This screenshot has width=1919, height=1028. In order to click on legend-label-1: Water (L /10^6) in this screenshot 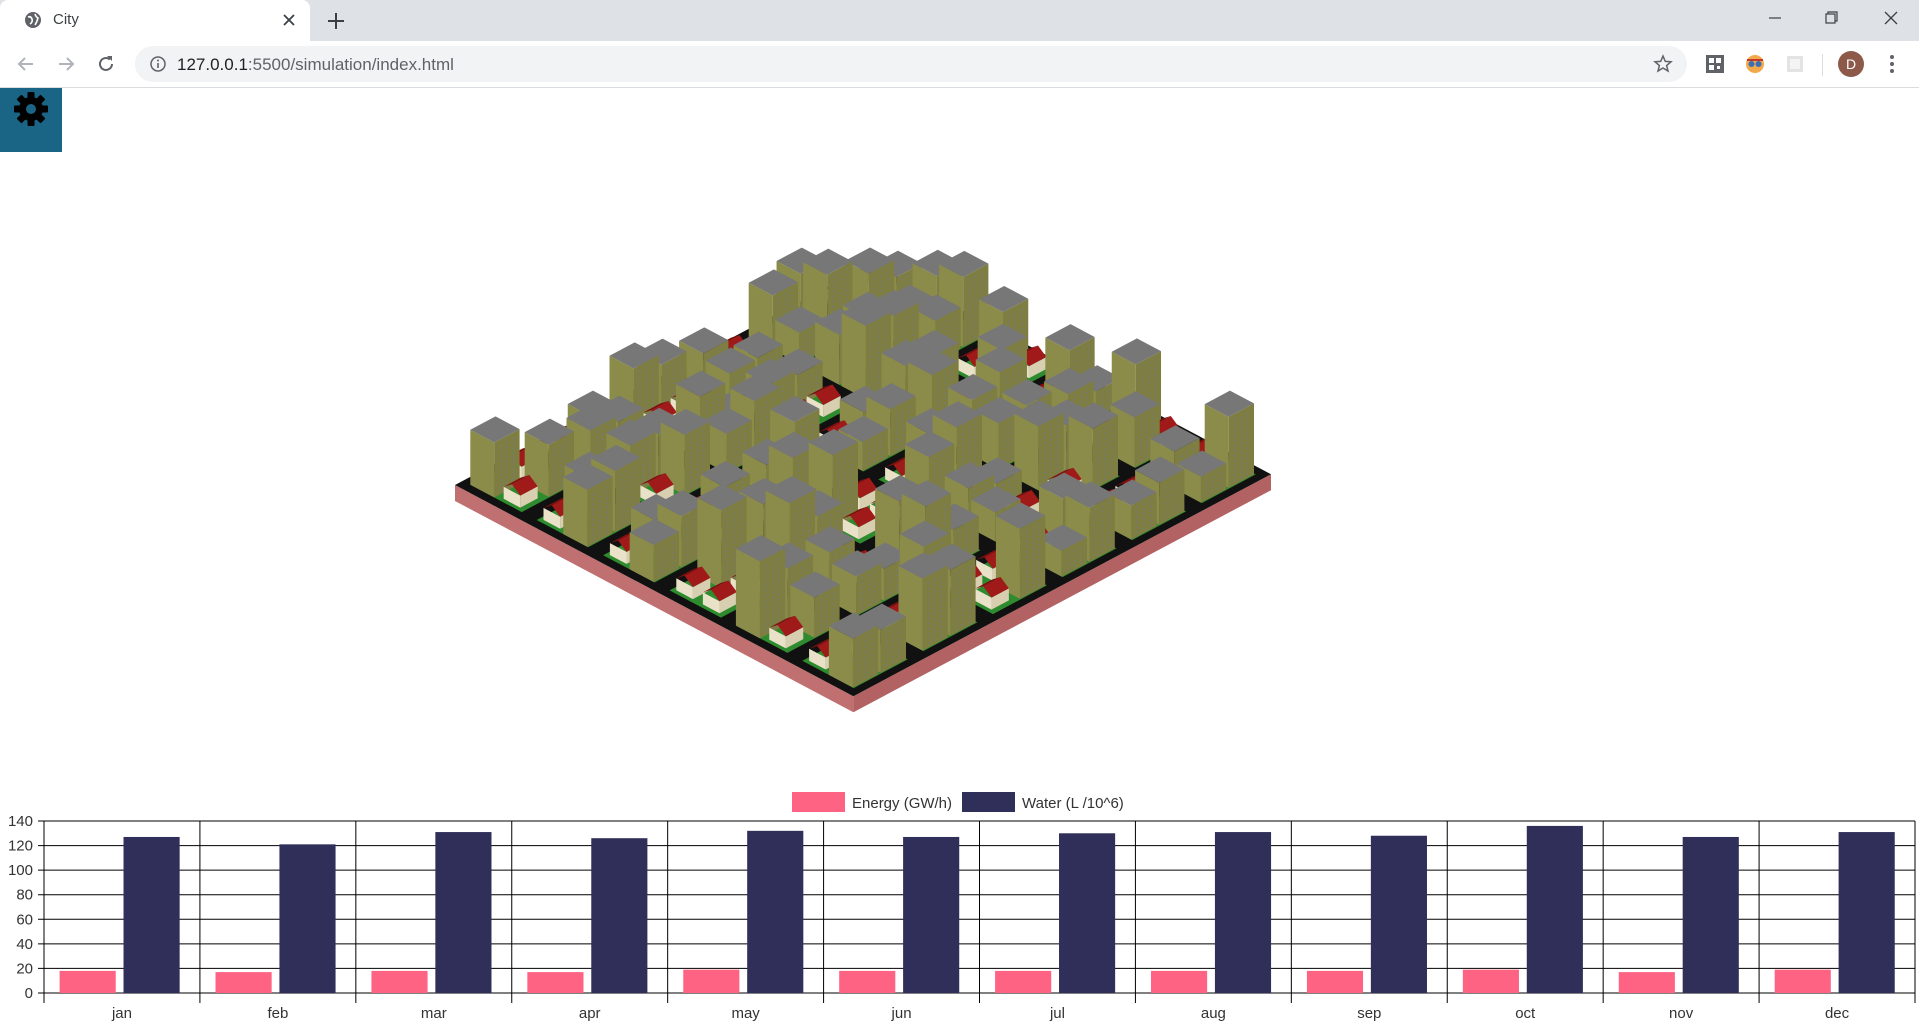, I will do `click(1073, 803)`.